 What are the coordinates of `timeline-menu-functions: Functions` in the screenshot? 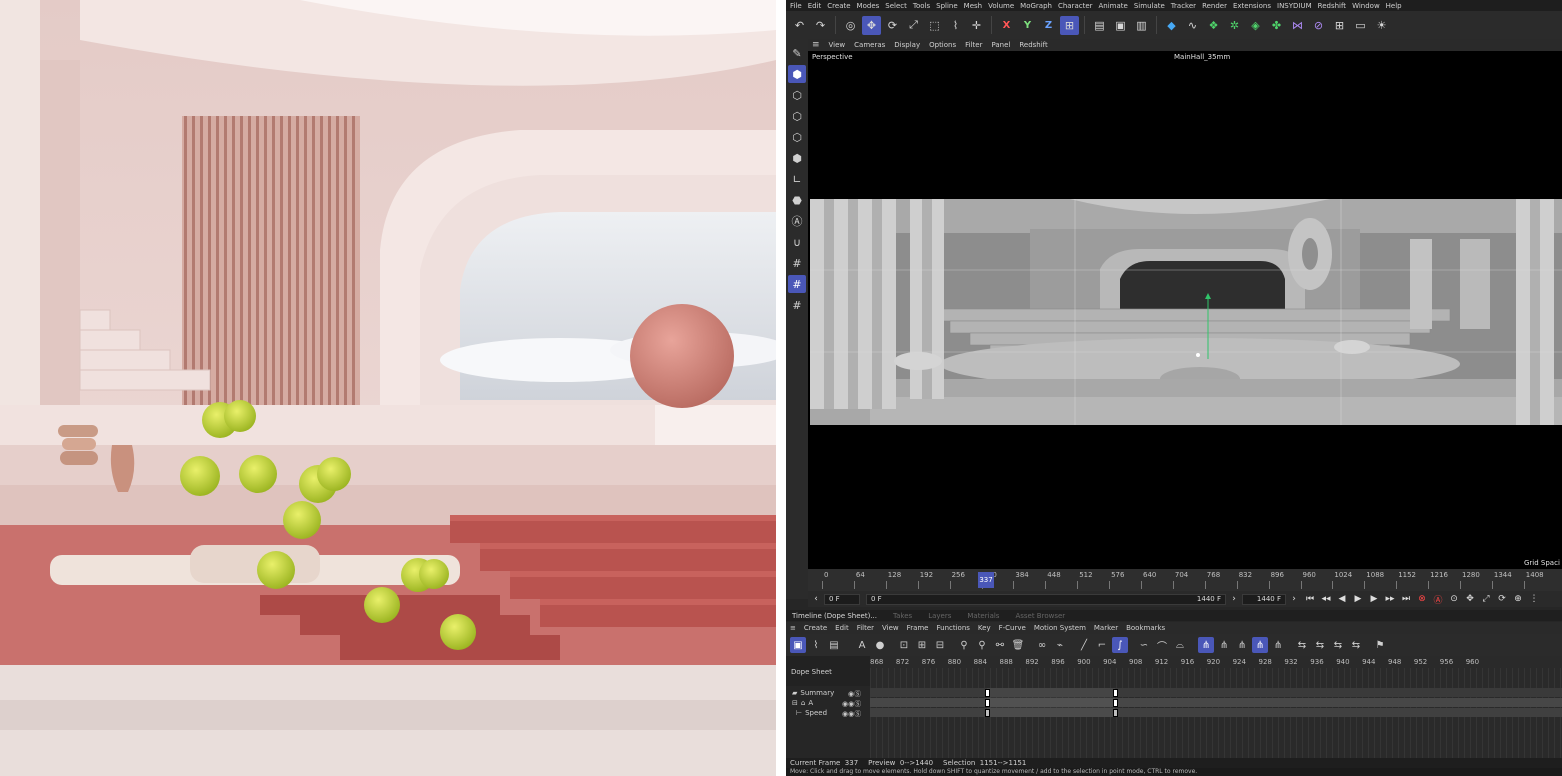 It's located at (952, 628).